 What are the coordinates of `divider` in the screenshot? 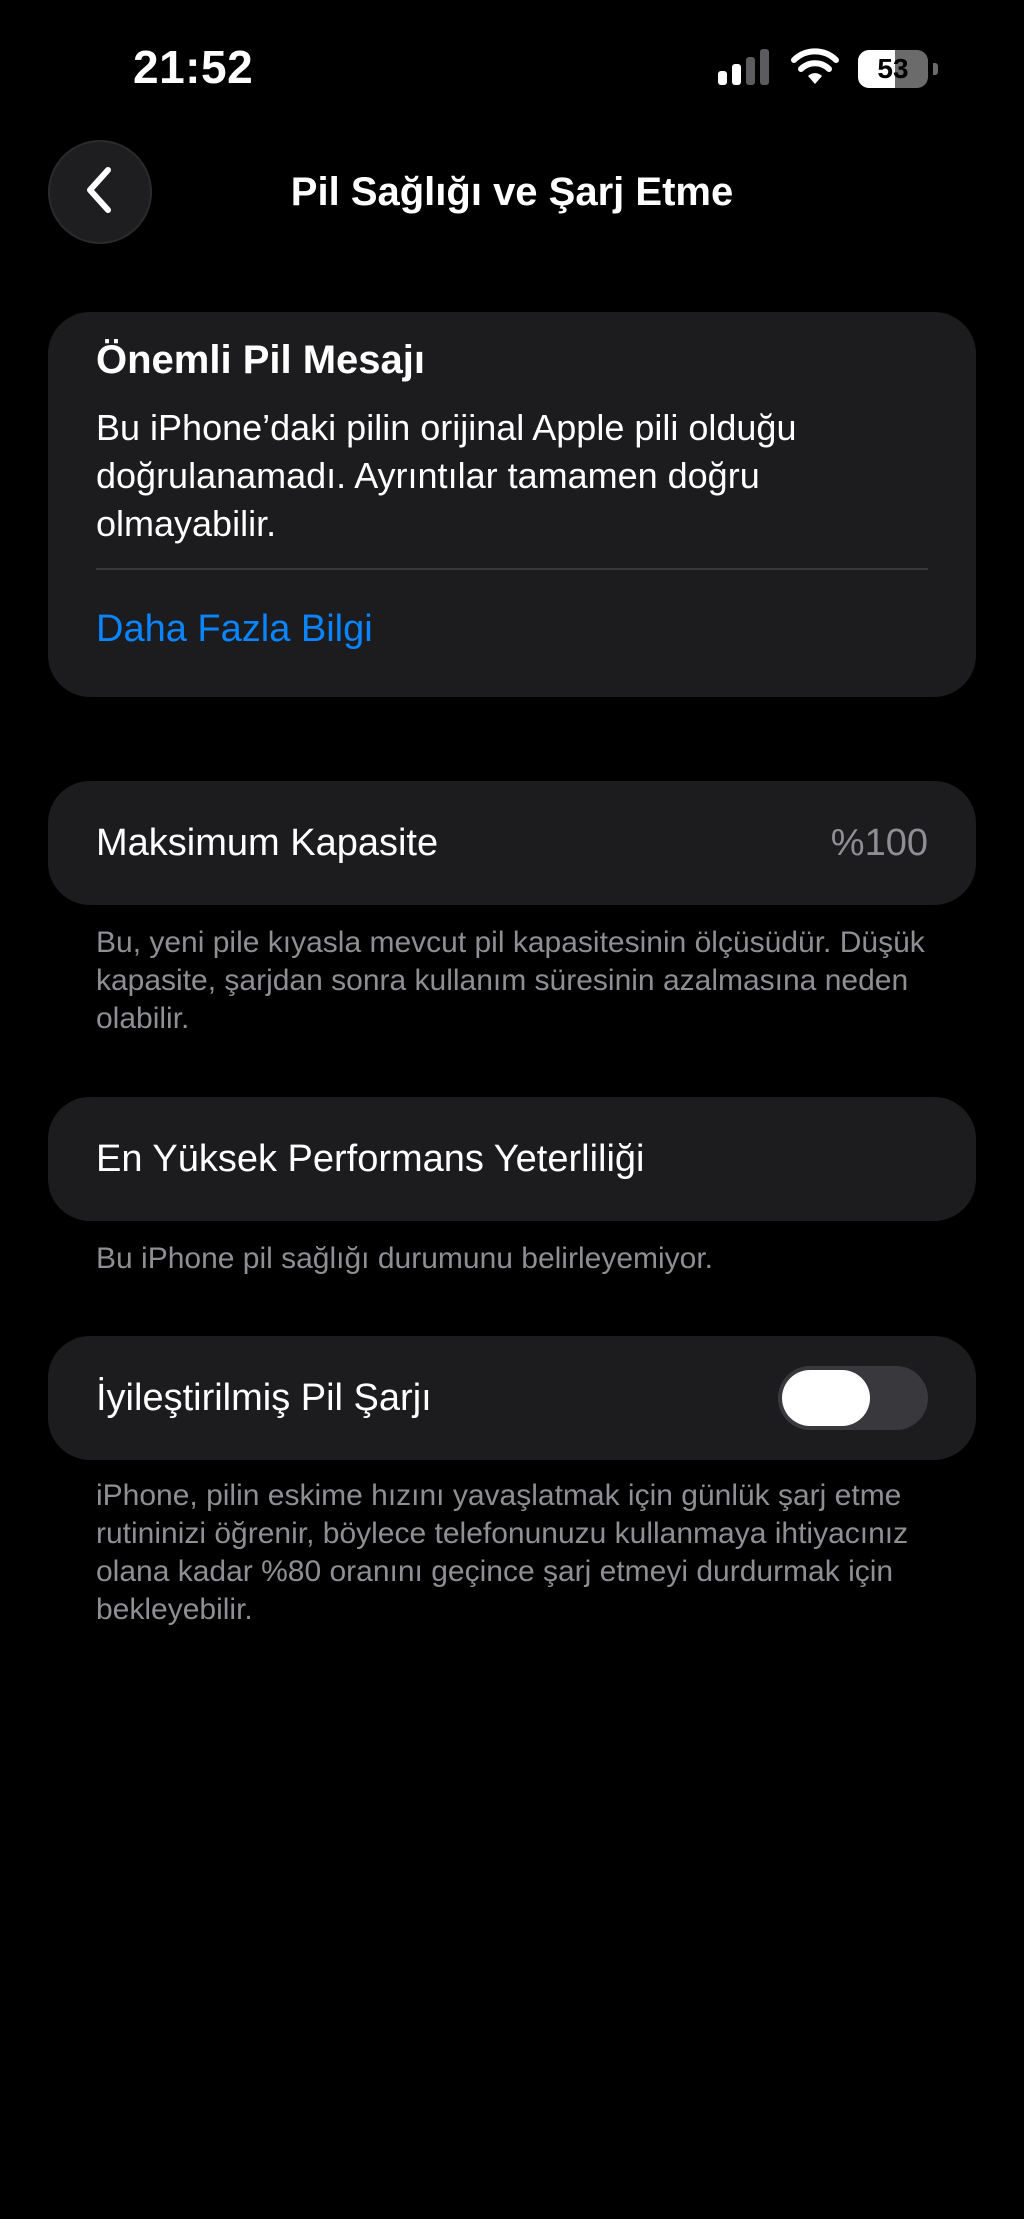 It's located at (512, 569).